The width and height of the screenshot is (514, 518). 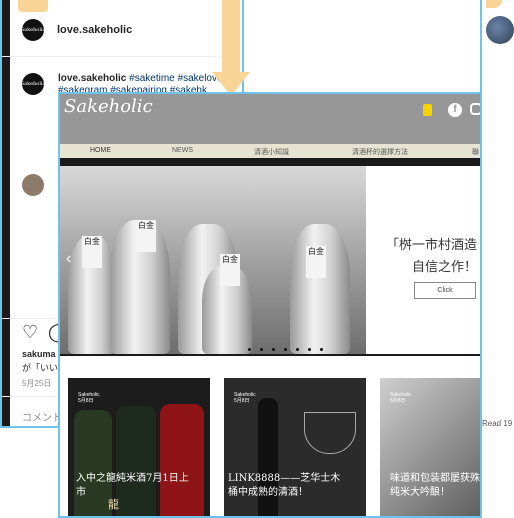 What do you see at coordinates (475, 109) in the screenshot?
I see `instagram-icon` at bounding box center [475, 109].